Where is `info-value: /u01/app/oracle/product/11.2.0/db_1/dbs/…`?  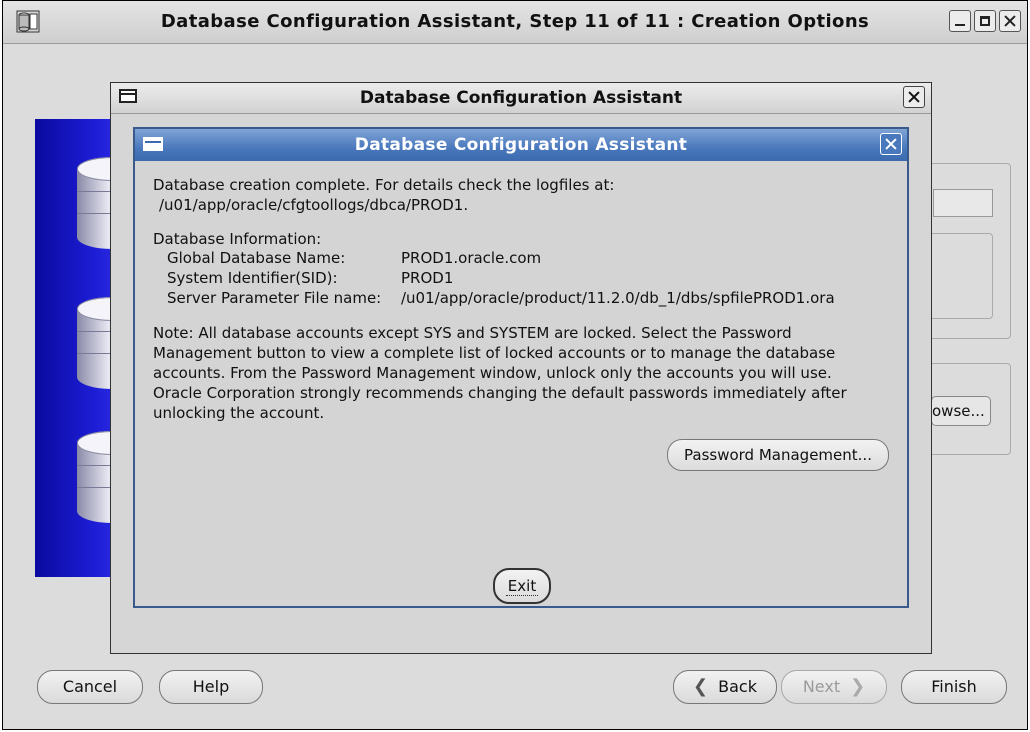
info-value: /u01/app/oracle/product/11.2.0/db_1/dbs/… is located at coordinates (618, 298).